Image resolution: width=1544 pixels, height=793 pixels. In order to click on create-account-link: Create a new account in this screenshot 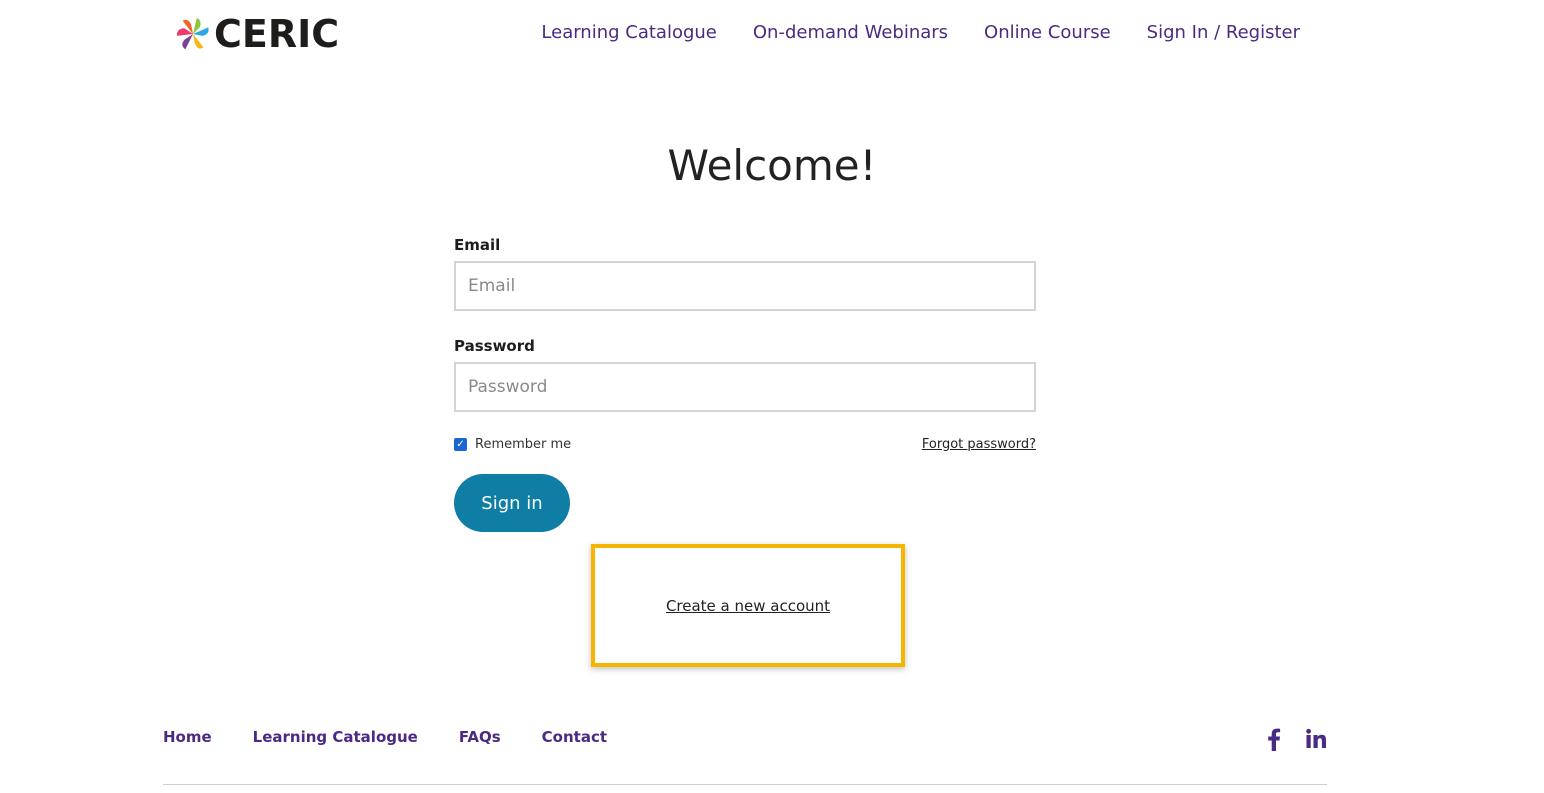, I will do `click(748, 606)`.